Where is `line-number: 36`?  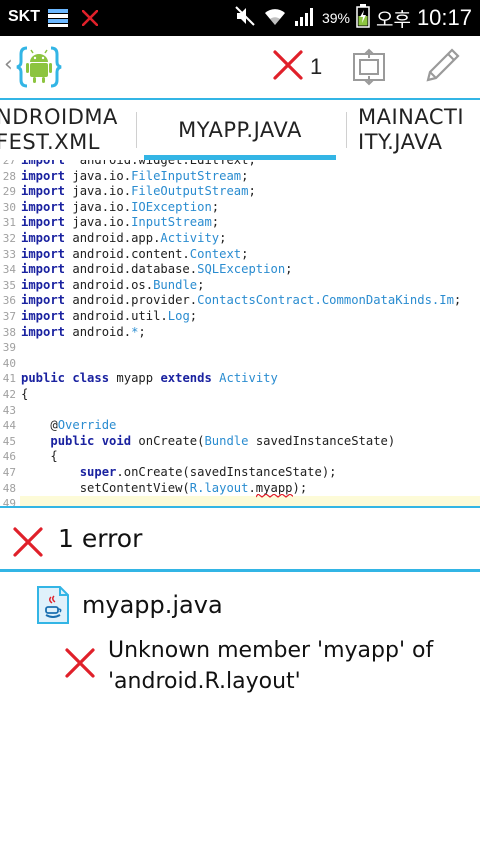
line-number: 36 is located at coordinates (9, 301).